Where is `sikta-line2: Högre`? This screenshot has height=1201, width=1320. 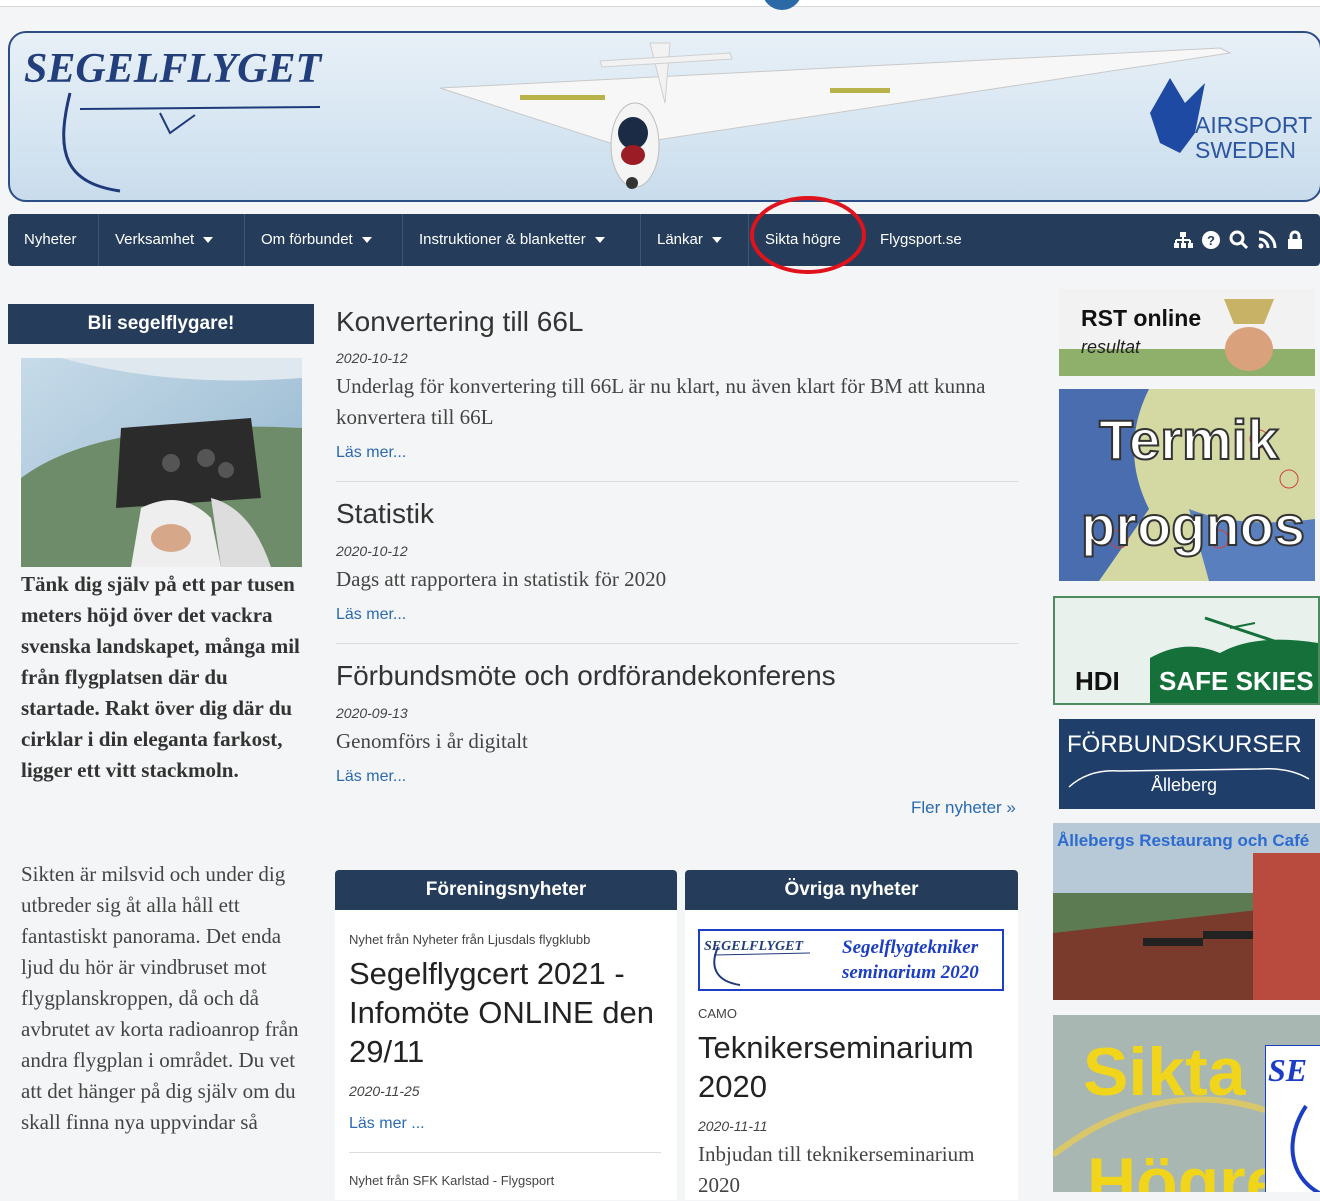
sikta-line2: Högre is located at coordinates (1185, 1168).